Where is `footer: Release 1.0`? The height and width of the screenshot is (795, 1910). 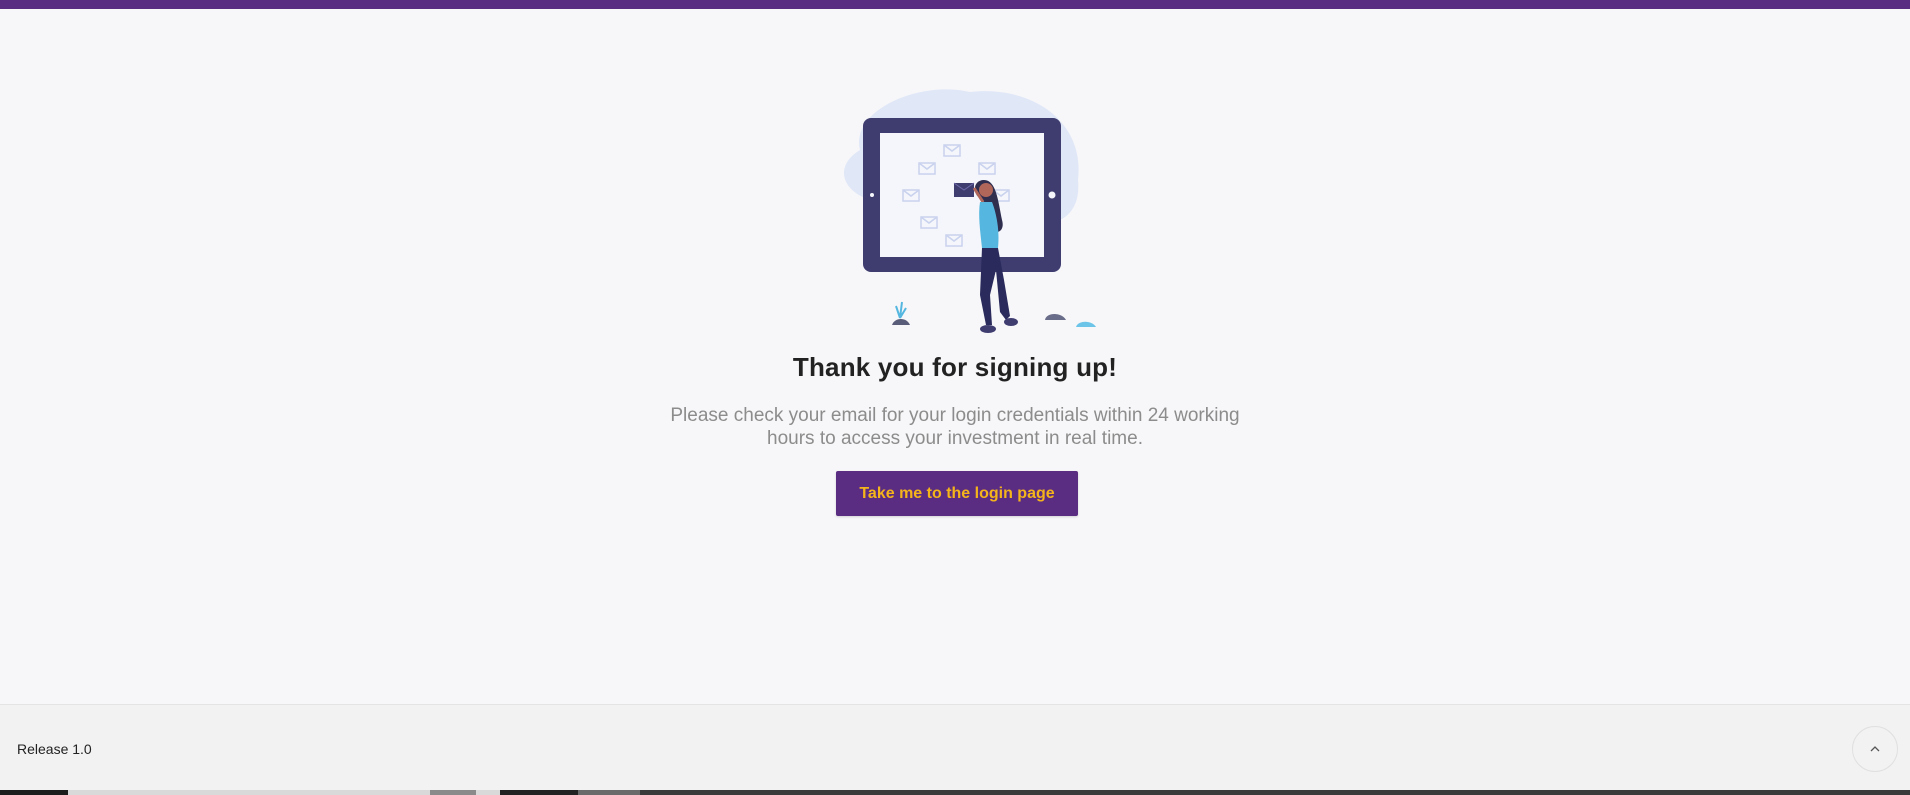 footer: Release 1.0 is located at coordinates (955, 747).